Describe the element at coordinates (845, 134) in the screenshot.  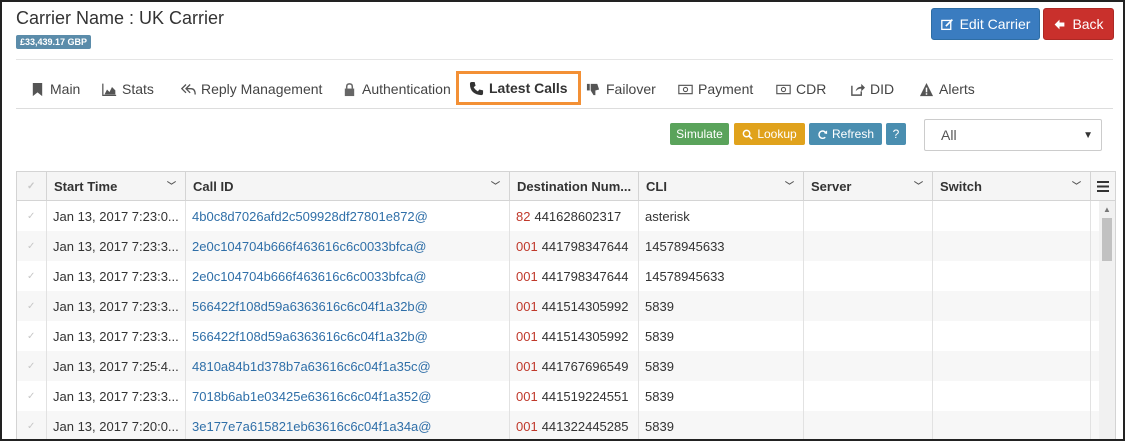
I see `refresh-button: Refresh` at that location.